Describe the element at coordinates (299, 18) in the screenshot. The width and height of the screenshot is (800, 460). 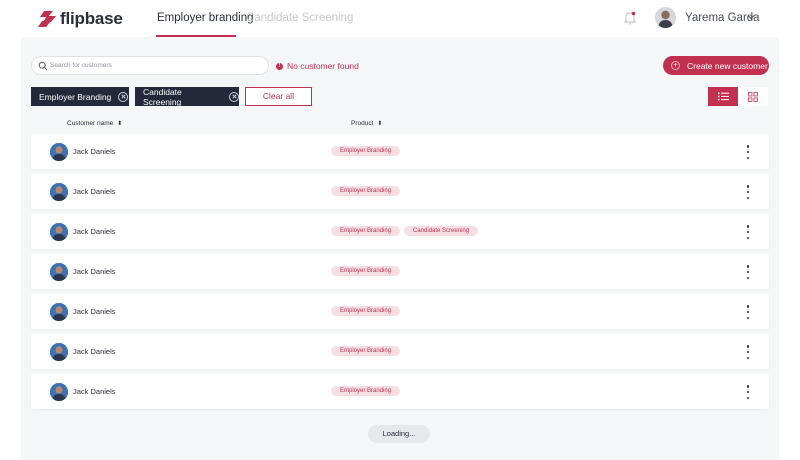
I see `tab-candidate-screening: Candidate Screening` at that location.